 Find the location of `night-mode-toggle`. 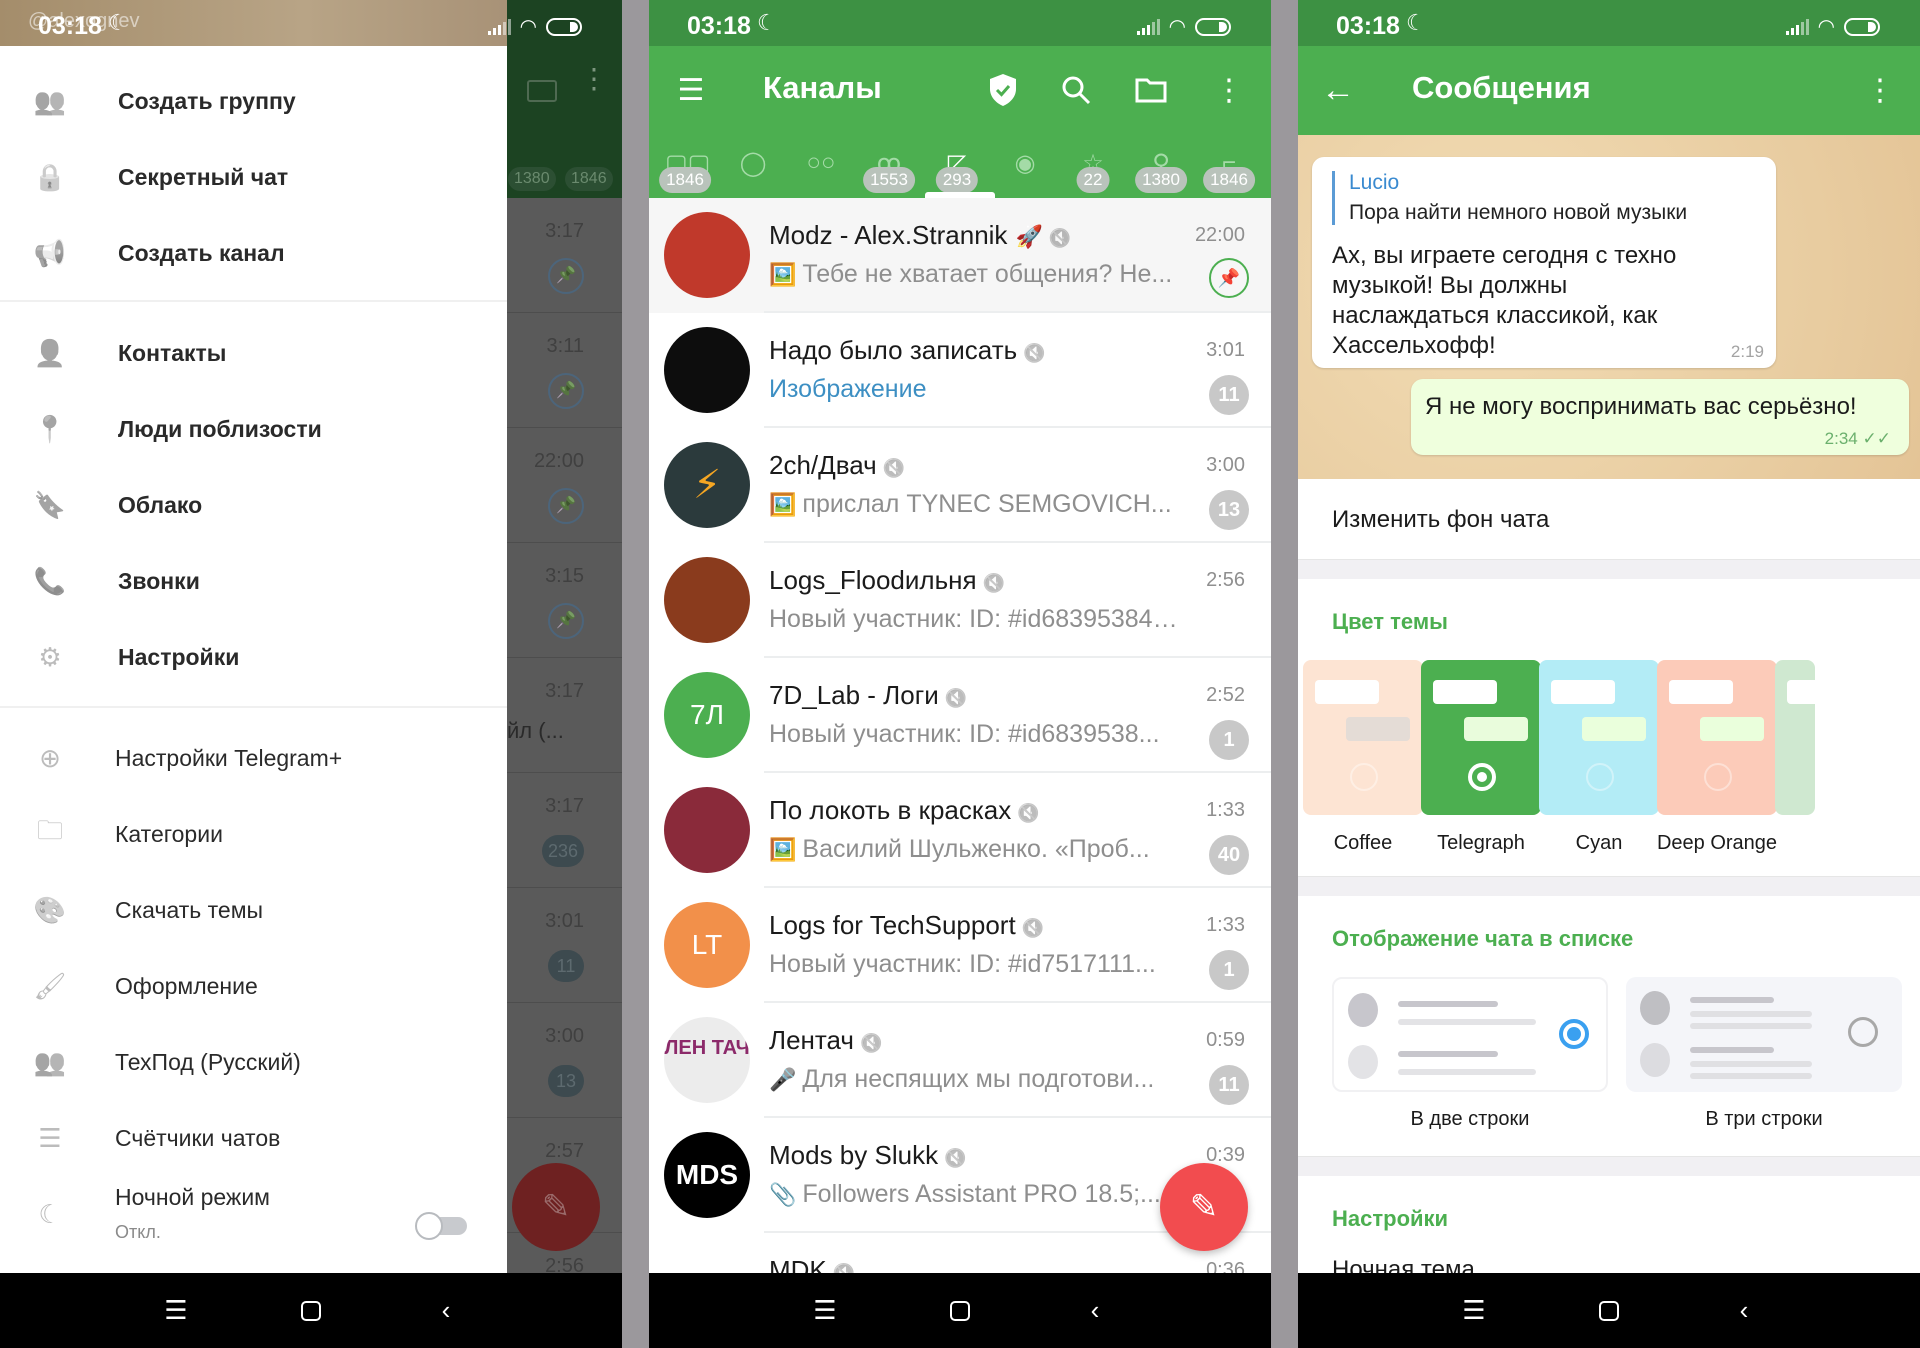

night-mode-toggle is located at coordinates (441, 1226).